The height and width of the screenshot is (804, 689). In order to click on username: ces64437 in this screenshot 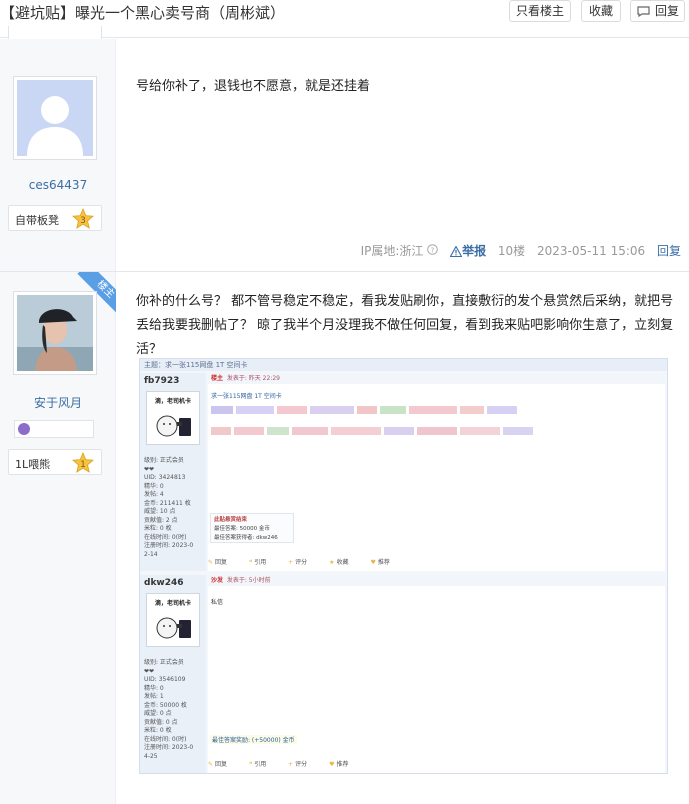, I will do `click(58, 185)`.